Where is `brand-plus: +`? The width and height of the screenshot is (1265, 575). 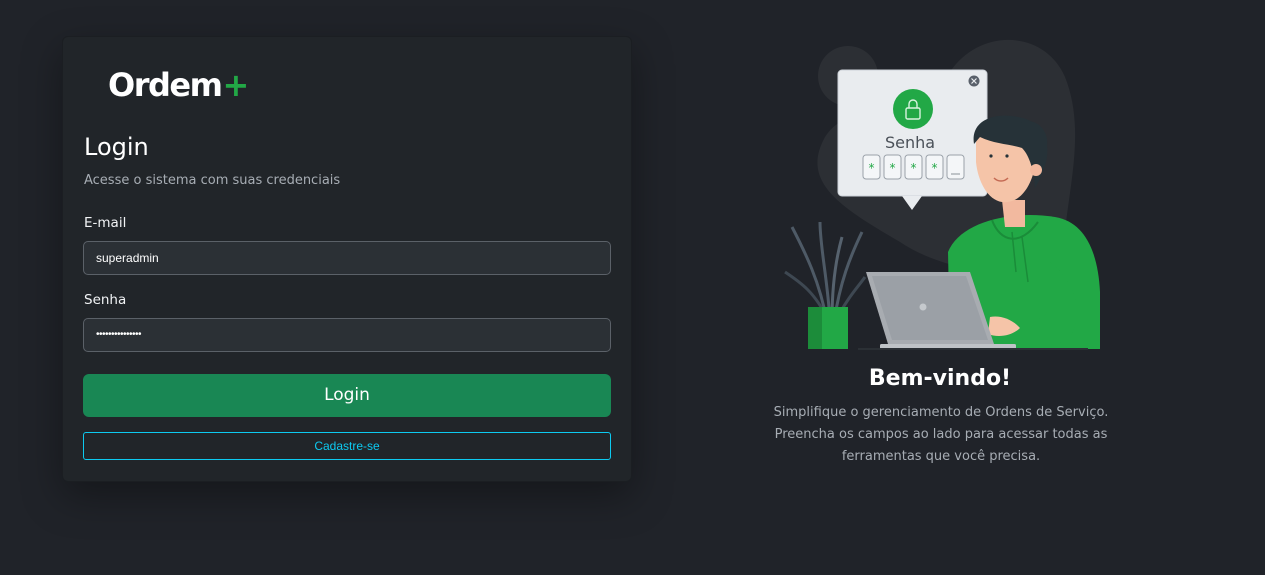 brand-plus: + is located at coordinates (235, 85).